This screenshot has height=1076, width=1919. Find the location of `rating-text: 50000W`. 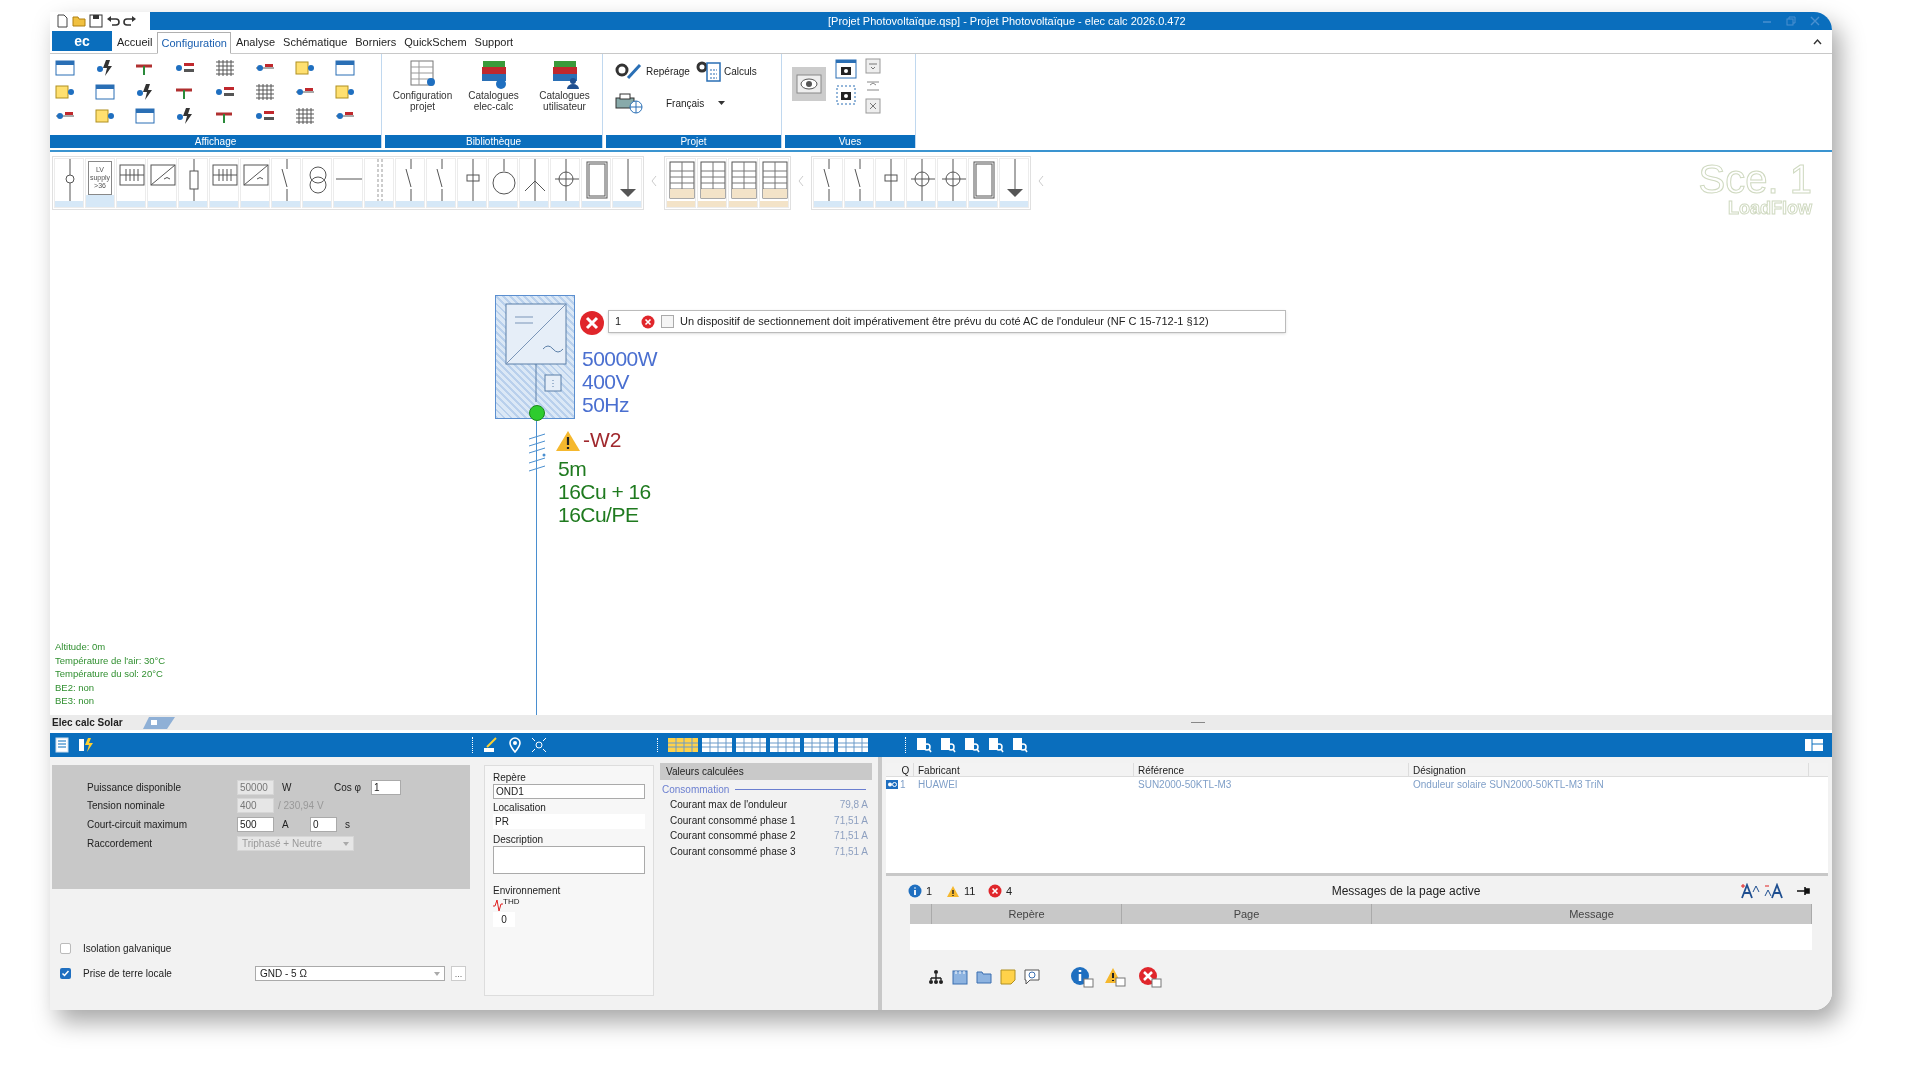

rating-text: 50000W is located at coordinates (620, 358).